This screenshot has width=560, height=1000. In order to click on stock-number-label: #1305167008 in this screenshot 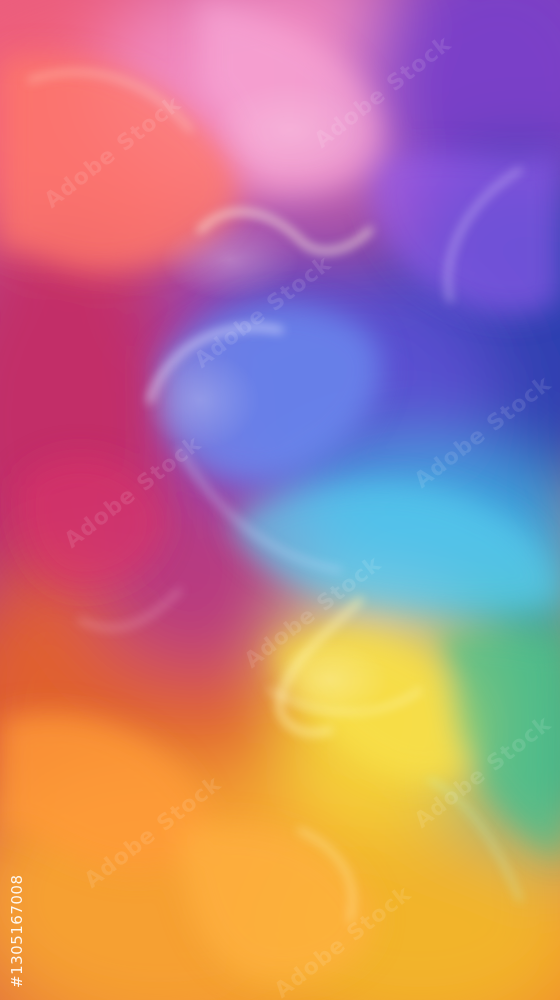, I will do `click(18, 858)`.